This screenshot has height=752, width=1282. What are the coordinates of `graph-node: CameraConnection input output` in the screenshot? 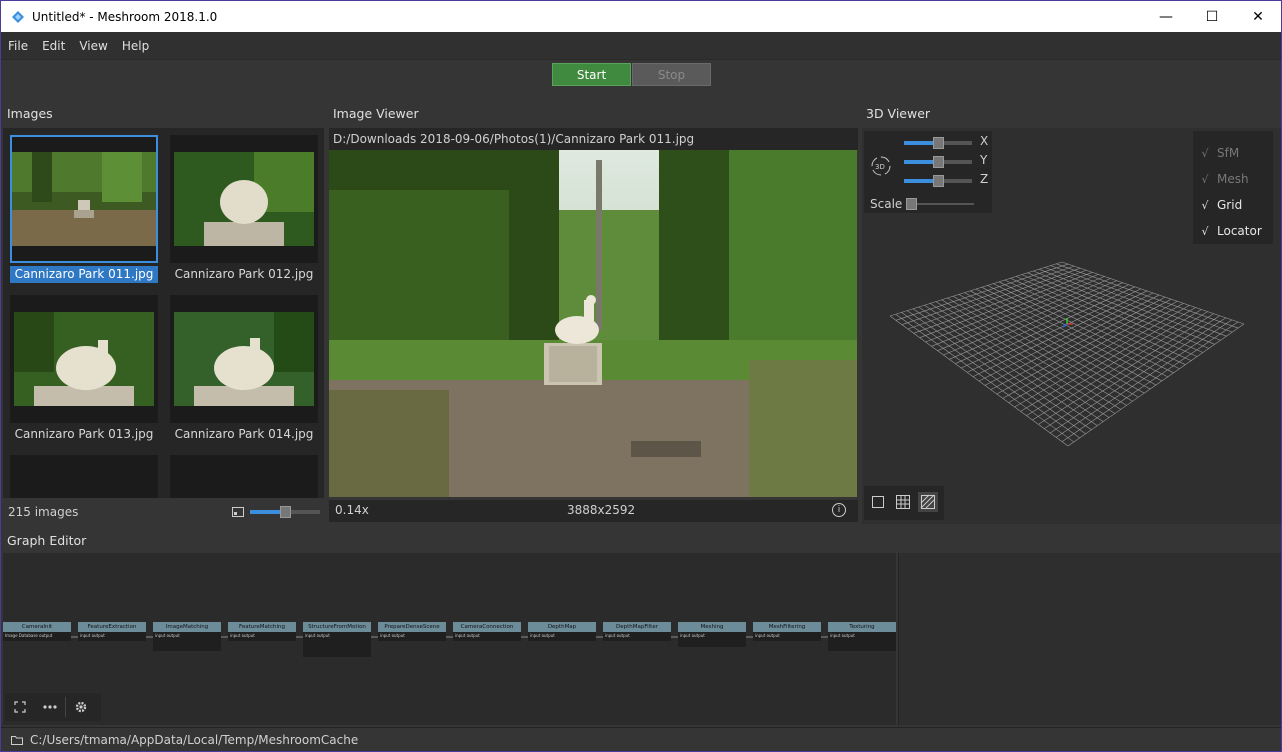 It's located at (487, 631).